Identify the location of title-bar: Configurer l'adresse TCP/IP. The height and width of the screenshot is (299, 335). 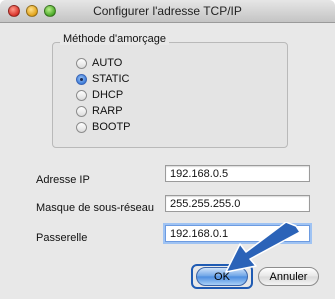
(167, 11).